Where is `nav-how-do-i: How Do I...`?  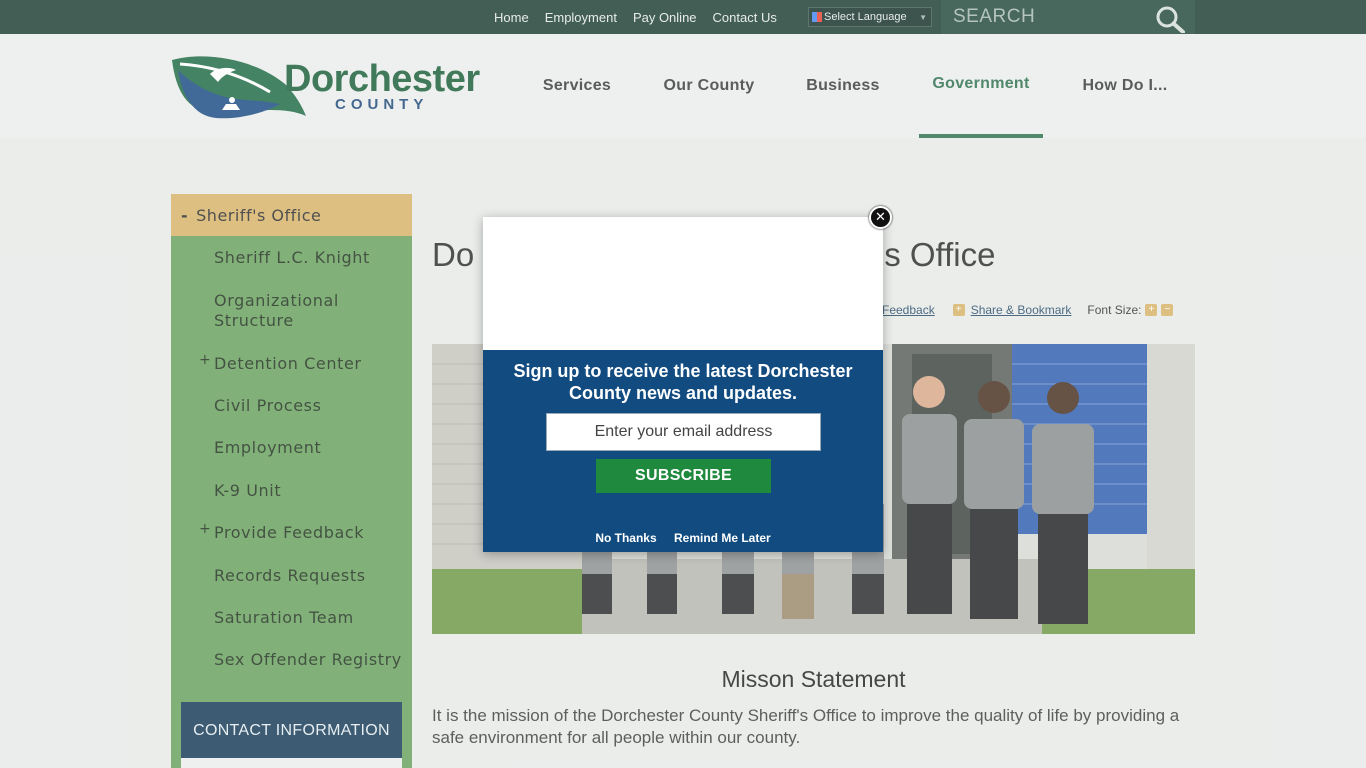
nav-how-do-i: How Do I... is located at coordinates (1125, 86).